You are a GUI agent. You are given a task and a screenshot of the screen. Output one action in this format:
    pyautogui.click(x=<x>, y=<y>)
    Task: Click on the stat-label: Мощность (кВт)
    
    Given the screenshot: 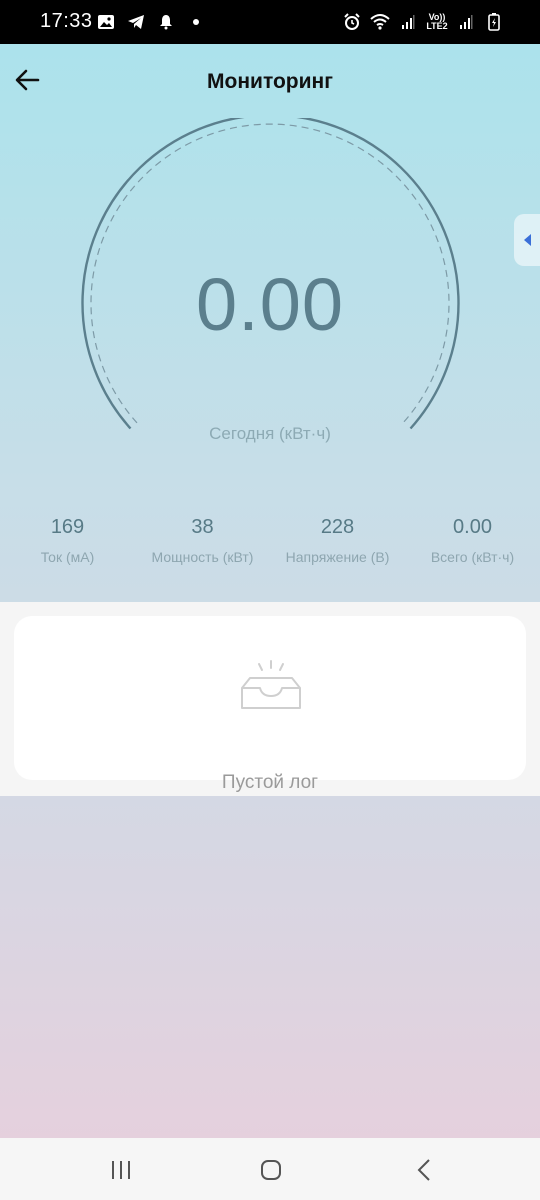 What is the action you would take?
    pyautogui.click(x=202, y=557)
    